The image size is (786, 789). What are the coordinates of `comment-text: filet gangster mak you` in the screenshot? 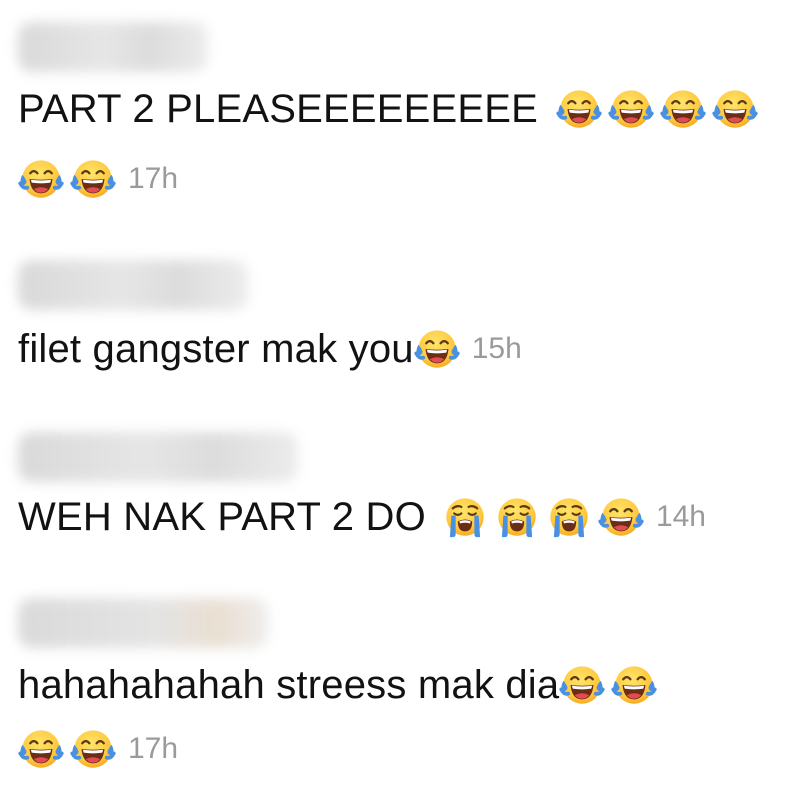 It's located at (216, 348).